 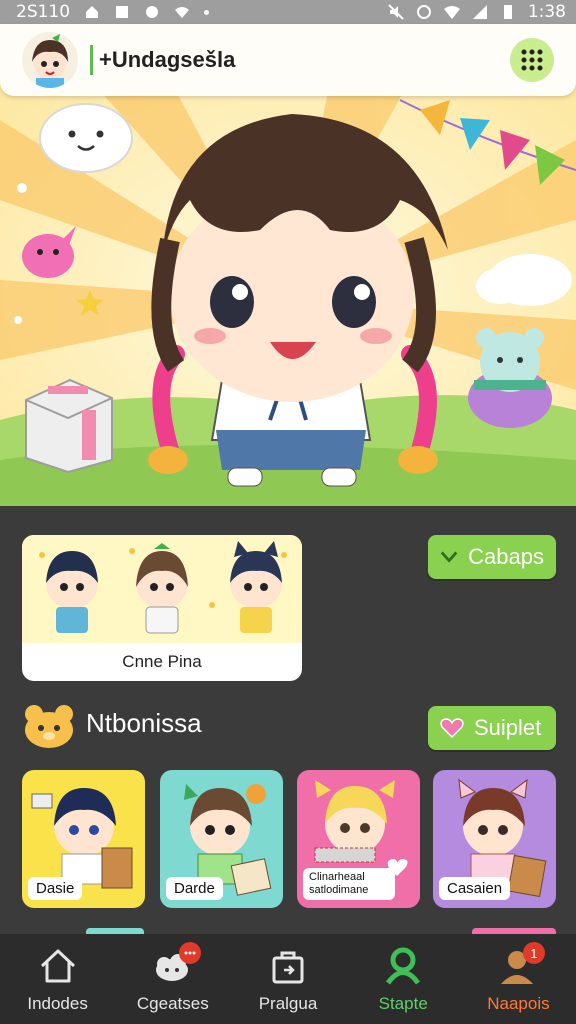 I want to click on character-card-casaien: Casaien, so click(x=494, y=839).